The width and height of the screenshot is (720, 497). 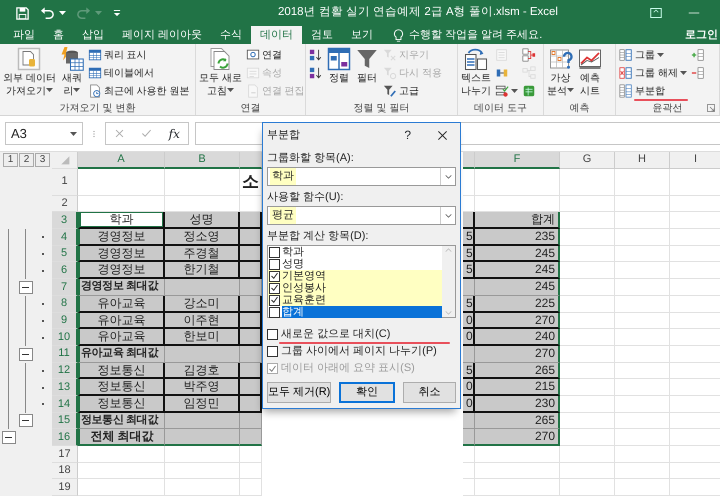 I want to click on dialog-launcher-button, so click(x=711, y=108).